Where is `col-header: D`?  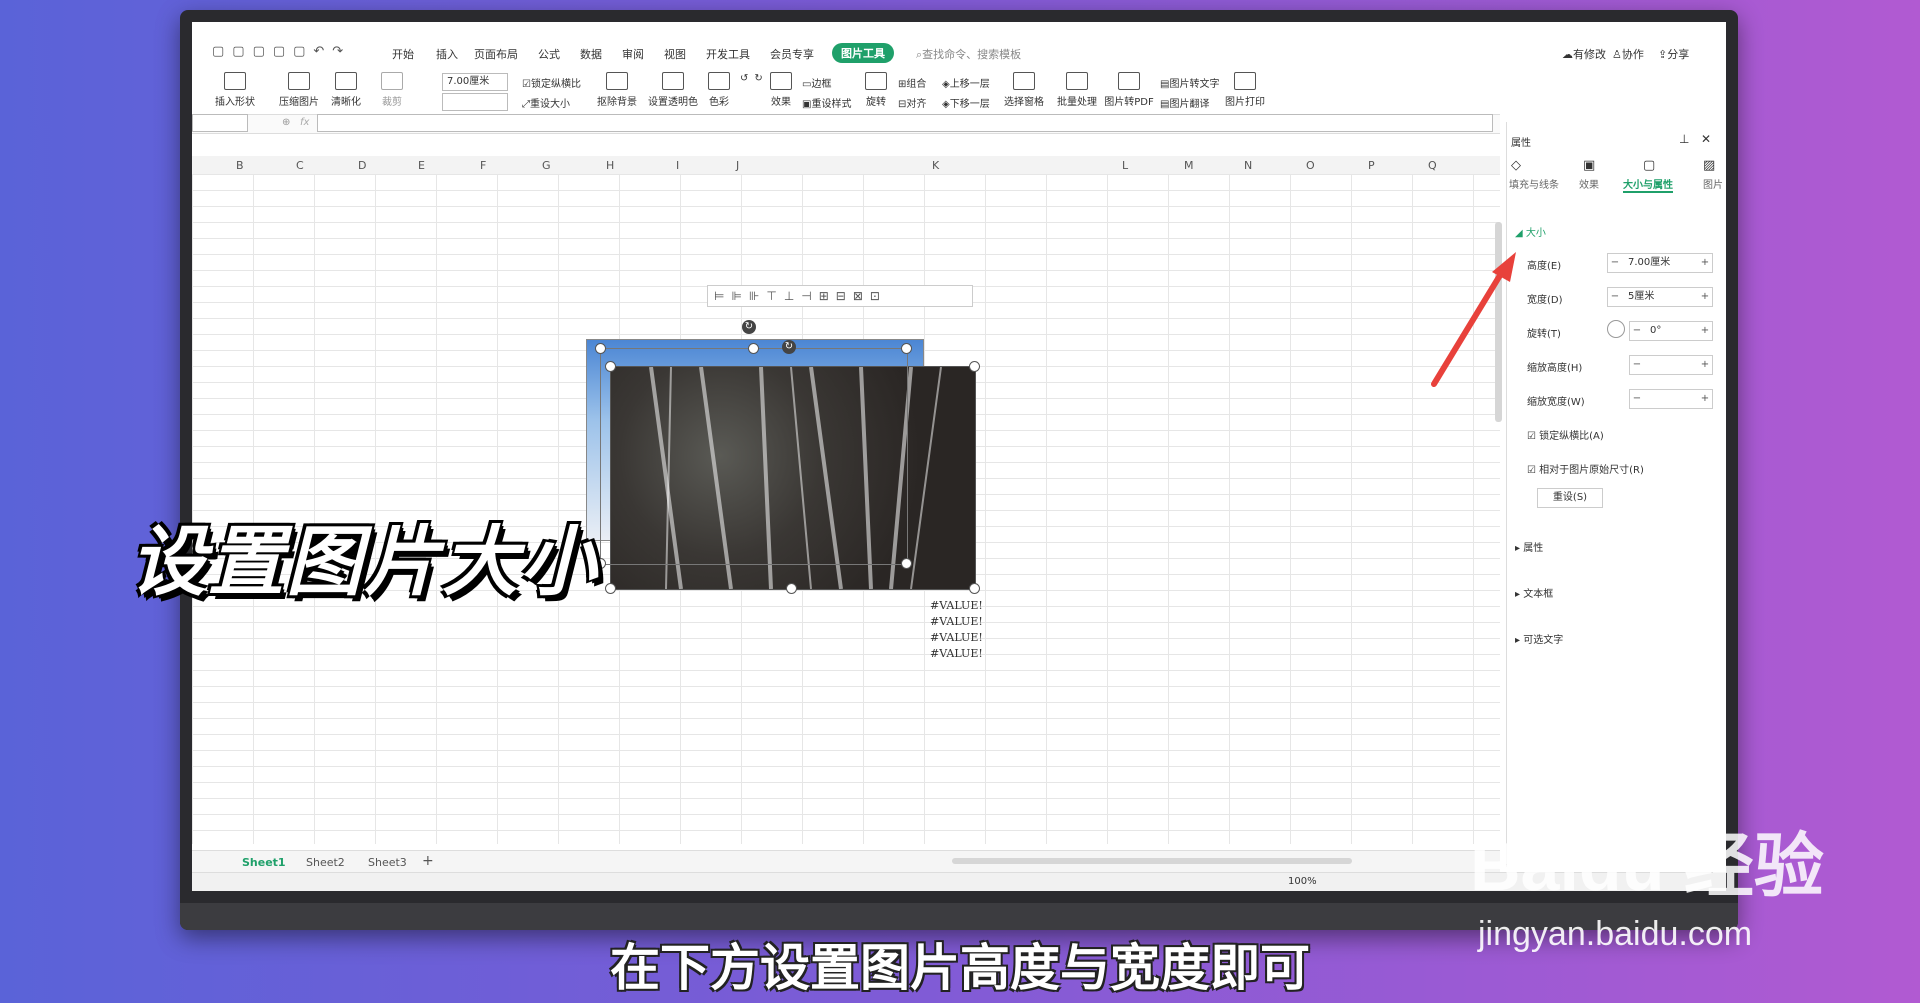
col-header: D is located at coordinates (362, 165).